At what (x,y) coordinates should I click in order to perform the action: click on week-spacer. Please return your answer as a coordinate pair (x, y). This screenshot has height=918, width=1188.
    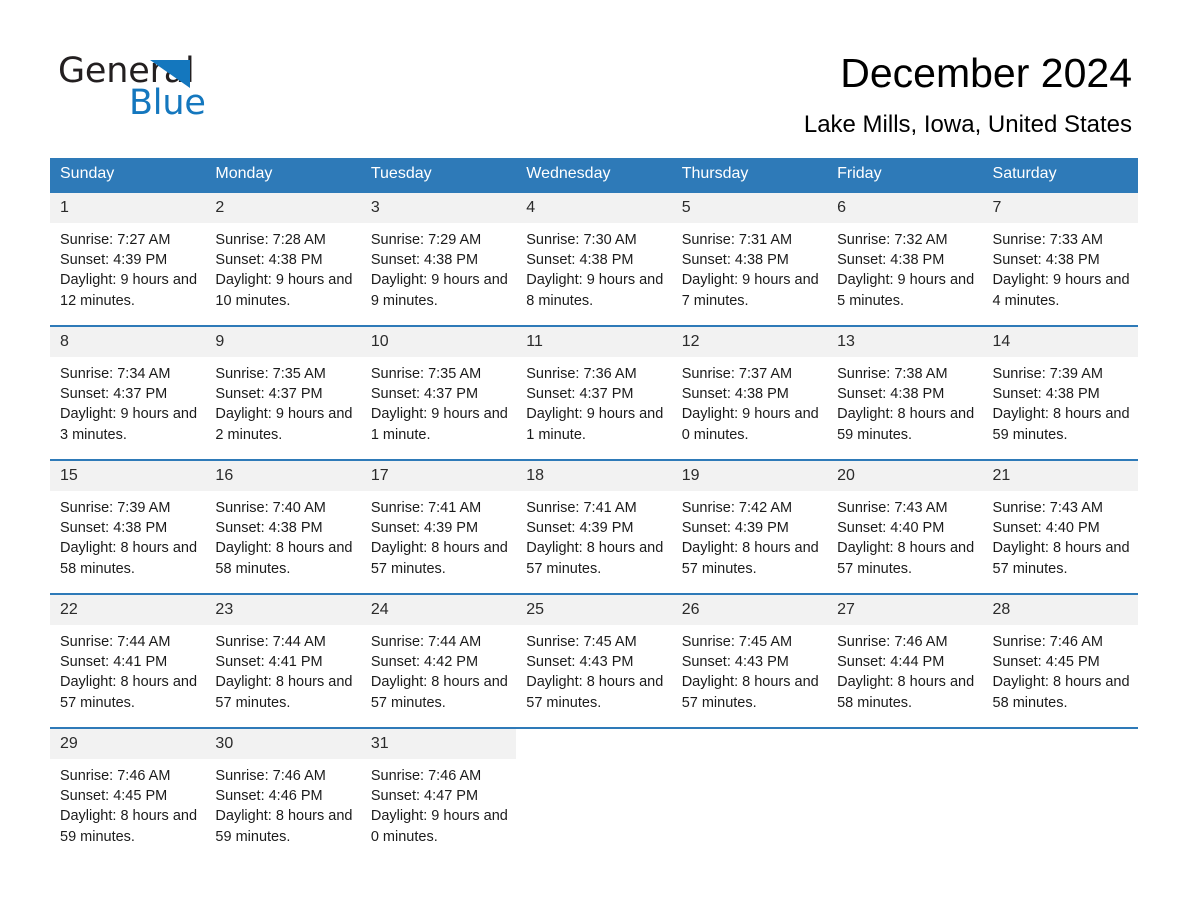
    Looking at the image, I should click on (594, 586).